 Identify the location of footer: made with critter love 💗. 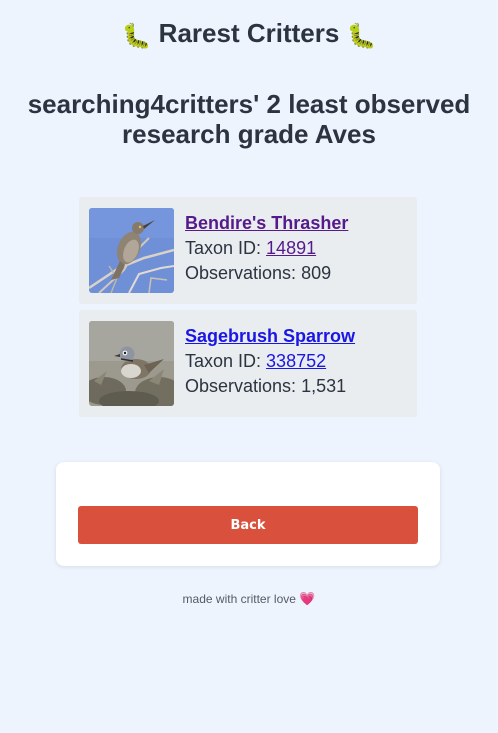
(249, 599).